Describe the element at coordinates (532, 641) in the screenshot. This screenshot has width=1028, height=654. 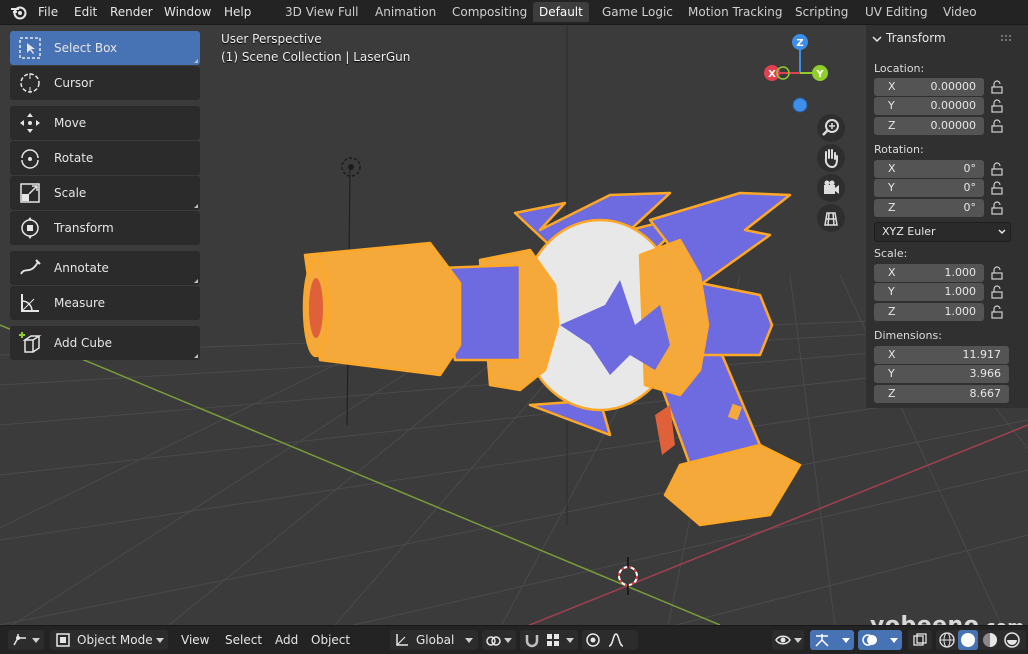
I see `magnet-icon` at that location.